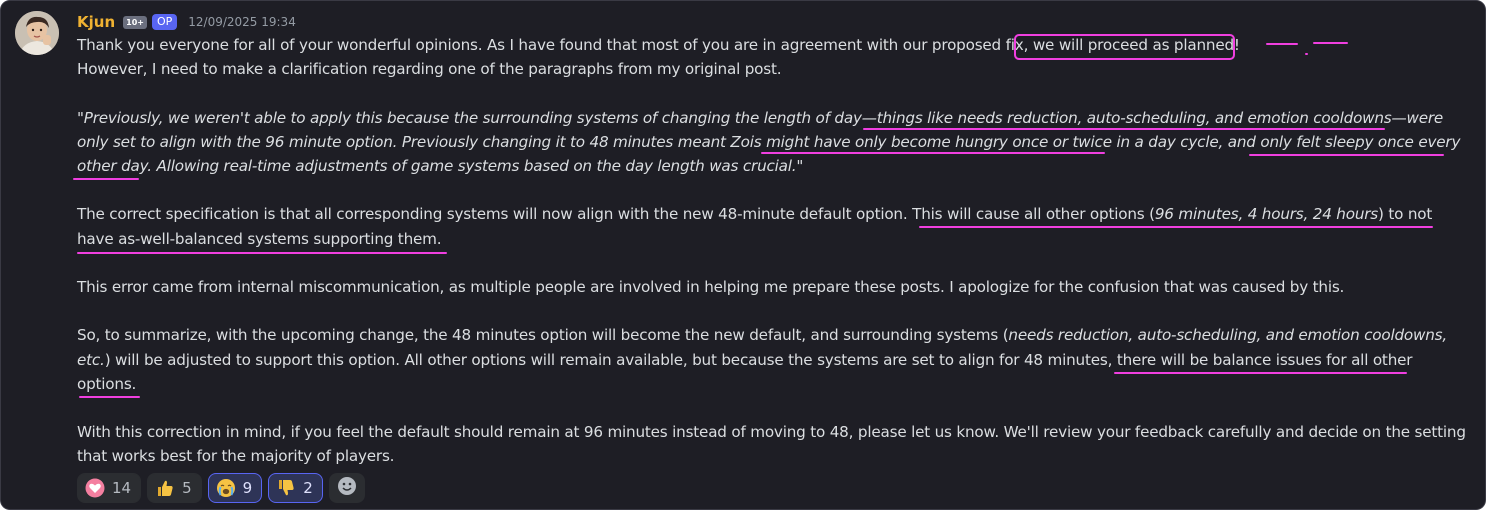 Image resolution: width=1488 pixels, height=512 pixels. Describe the element at coordinates (1124, 47) in the screenshot. I see `annotation-circle` at that location.